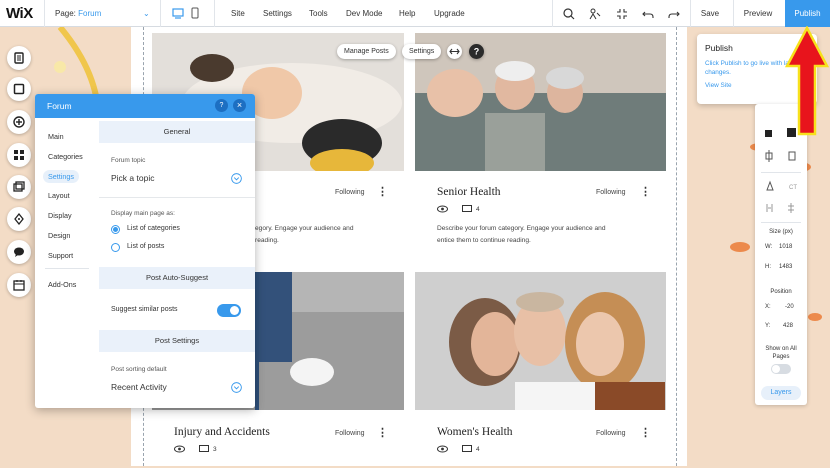 The image size is (830, 468). What do you see at coordinates (61, 176) in the screenshot?
I see `nav-settings: Settings` at bounding box center [61, 176].